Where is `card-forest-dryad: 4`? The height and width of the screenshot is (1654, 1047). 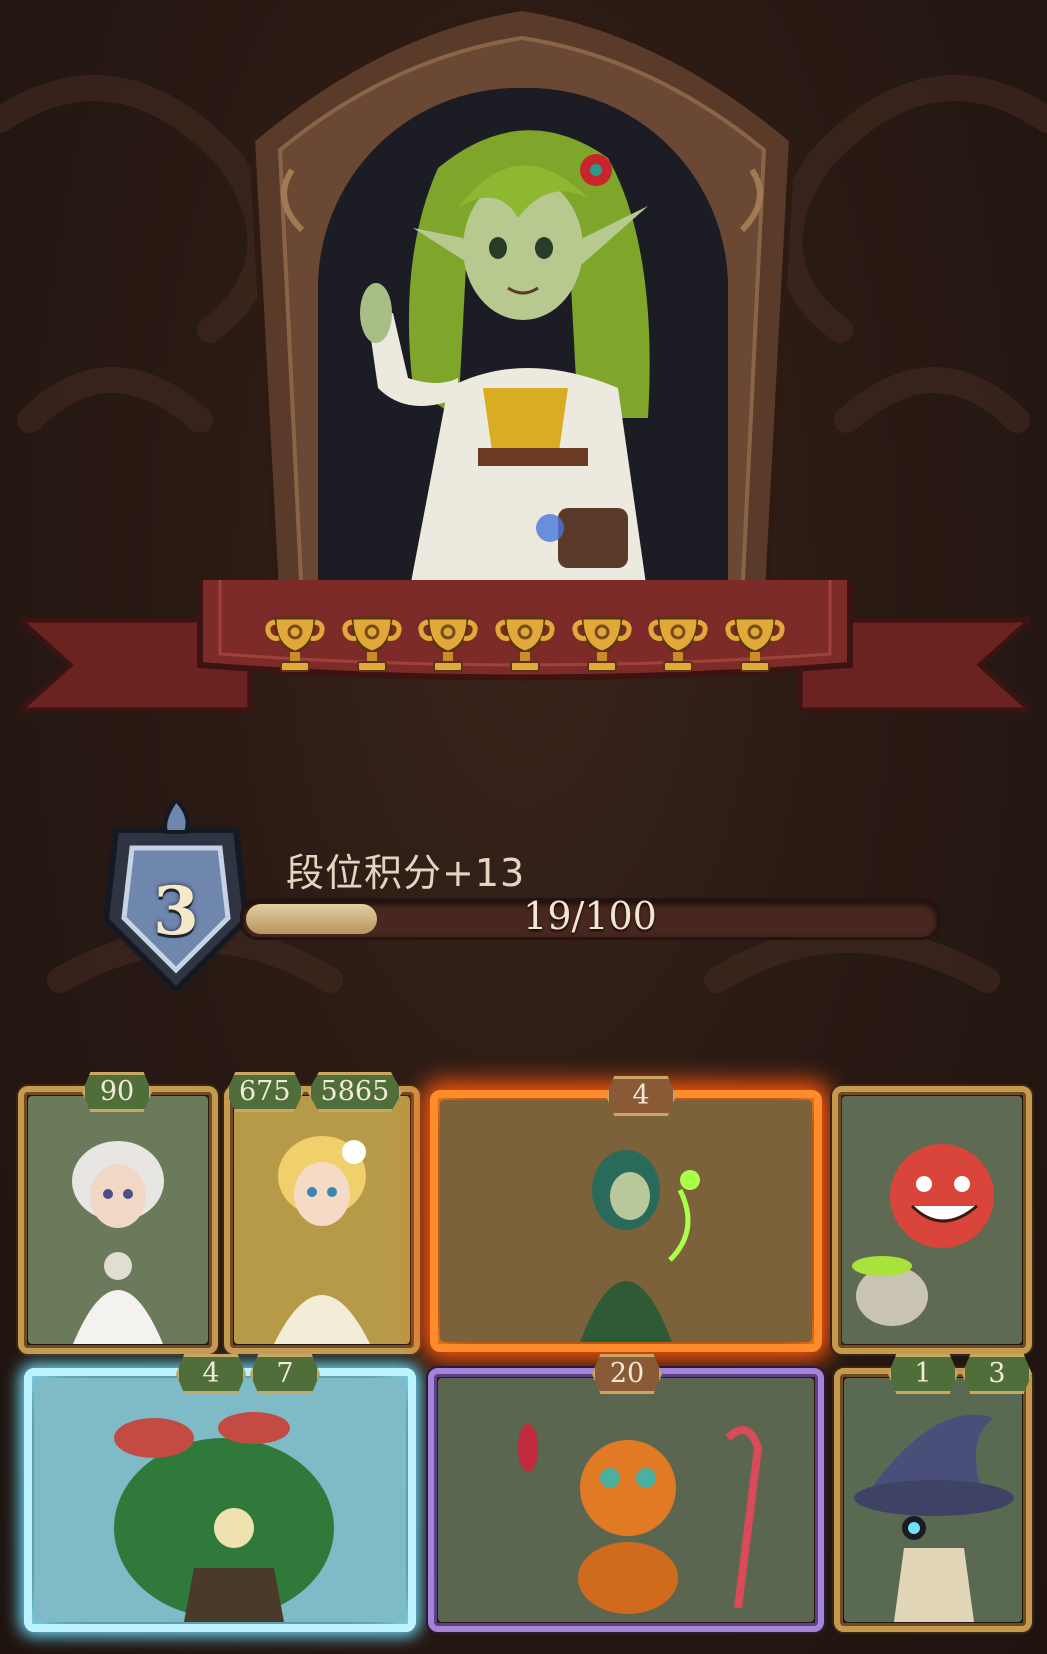 card-forest-dryad: 4 is located at coordinates (626, 1214).